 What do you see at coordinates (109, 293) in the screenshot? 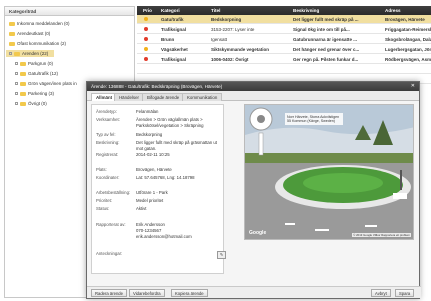
I see `delete-case-button: Radera ärende` at bounding box center [109, 293].